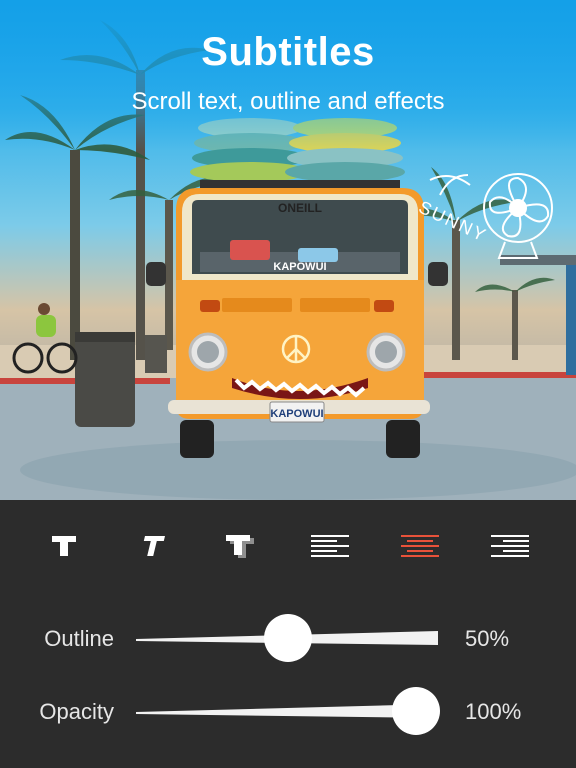 This screenshot has height=768, width=576. I want to click on align-center-button, so click(420, 546).